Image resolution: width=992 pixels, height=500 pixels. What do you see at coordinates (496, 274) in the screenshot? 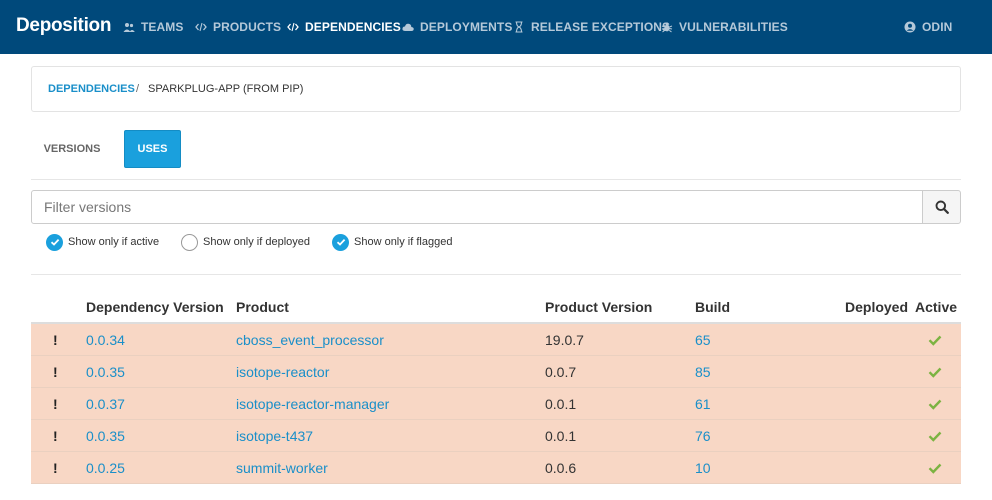
I see `section-divider` at bounding box center [496, 274].